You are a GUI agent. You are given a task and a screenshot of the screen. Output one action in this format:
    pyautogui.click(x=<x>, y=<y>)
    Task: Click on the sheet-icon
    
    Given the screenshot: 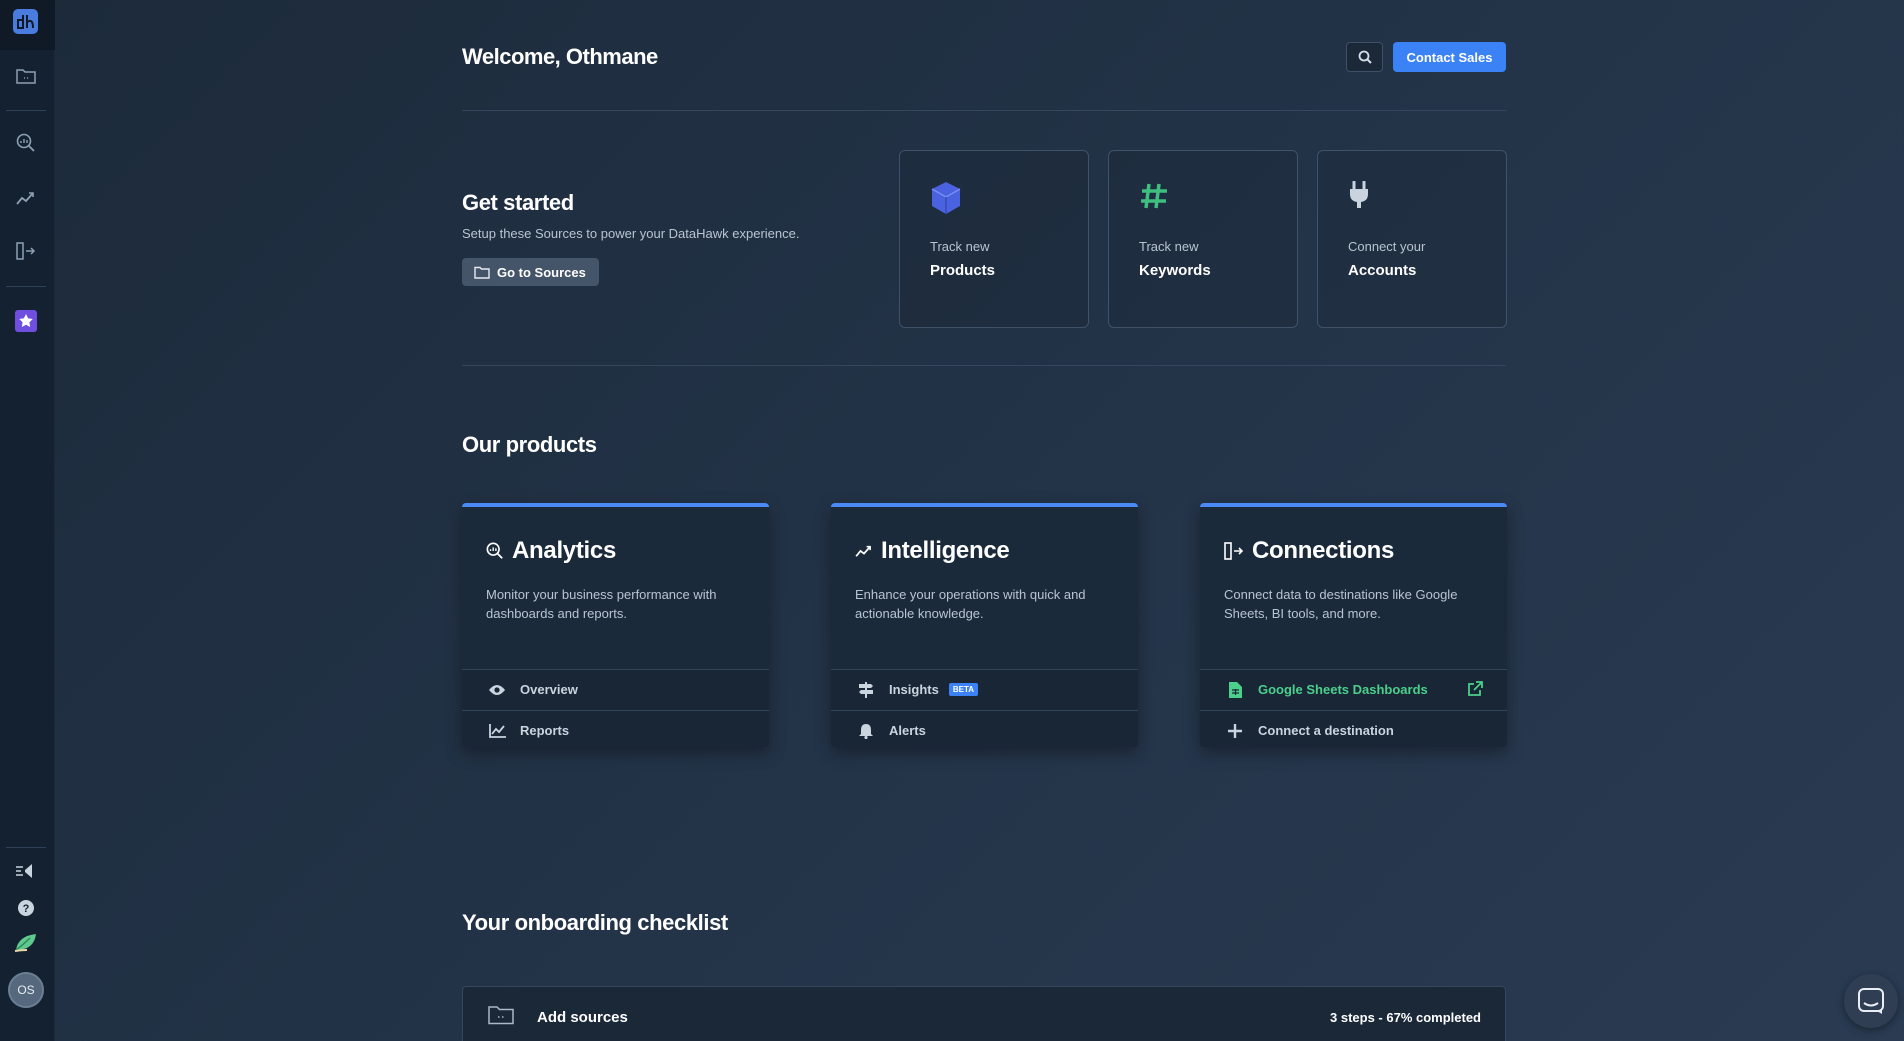 What is the action you would take?
    pyautogui.click(x=1235, y=689)
    